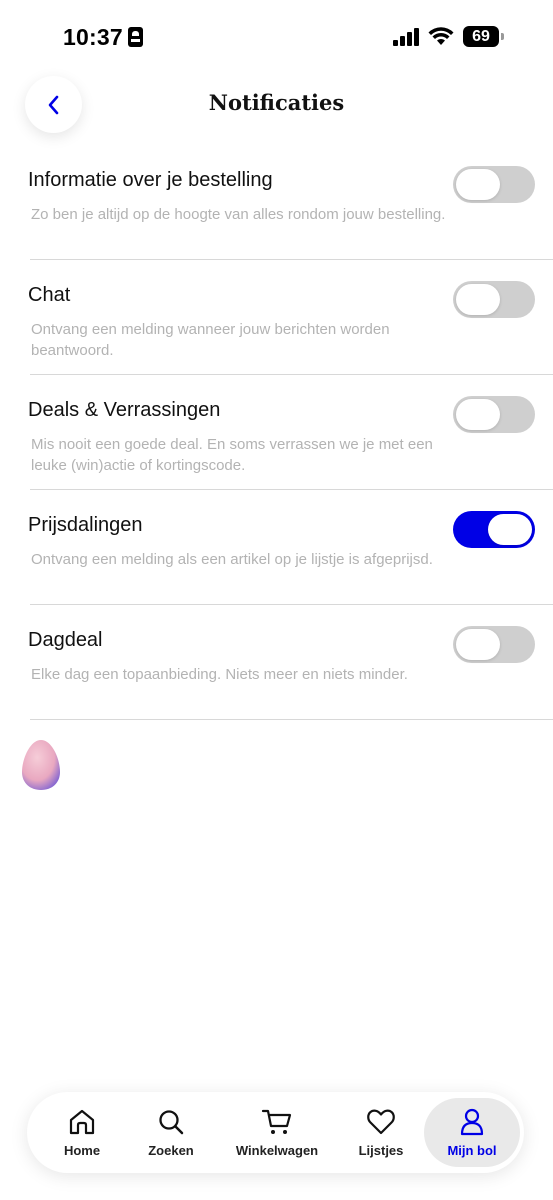 This screenshot has height=1200, width=553. Describe the element at coordinates (93, 37) in the screenshot. I see `status-time: 10:37` at that location.